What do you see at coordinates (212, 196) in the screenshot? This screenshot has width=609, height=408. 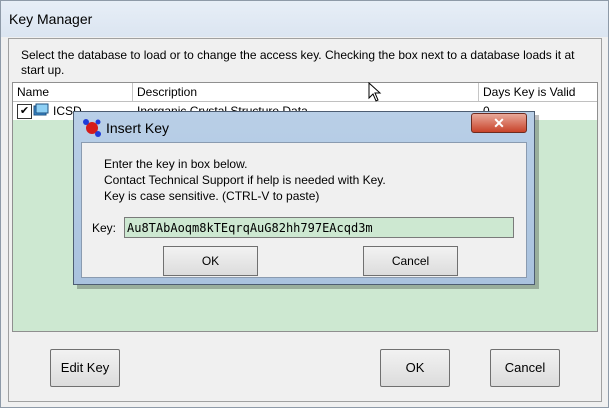 I see `instruction-line: Key is case sensitive. (CTRL-V to paste)` at bounding box center [212, 196].